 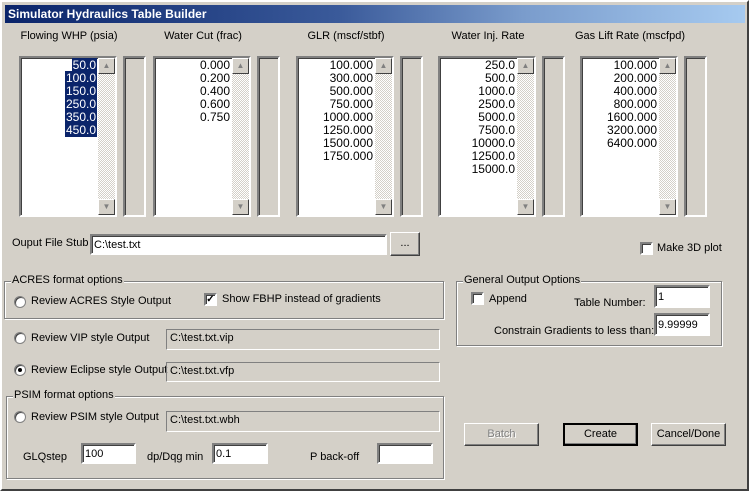 What do you see at coordinates (67, 280) in the screenshot?
I see `acres-group-label: ACRES format options` at bounding box center [67, 280].